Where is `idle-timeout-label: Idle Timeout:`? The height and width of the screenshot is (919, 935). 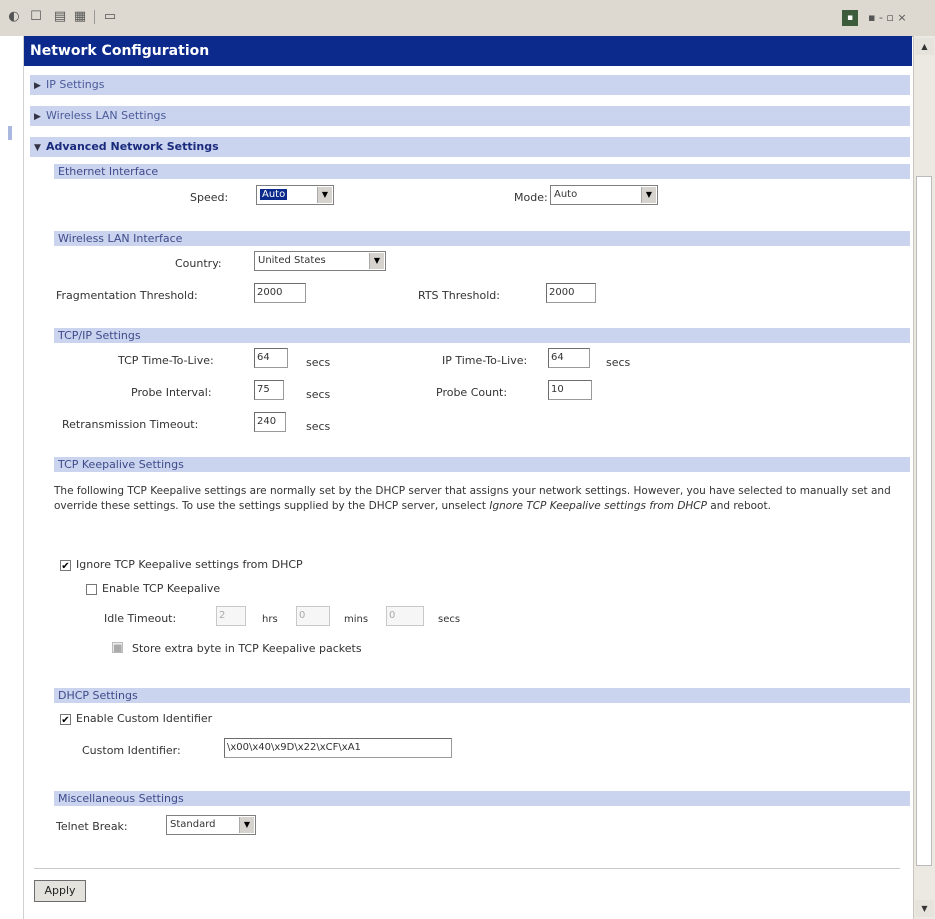
idle-timeout-label: Idle Timeout: is located at coordinates (140, 618).